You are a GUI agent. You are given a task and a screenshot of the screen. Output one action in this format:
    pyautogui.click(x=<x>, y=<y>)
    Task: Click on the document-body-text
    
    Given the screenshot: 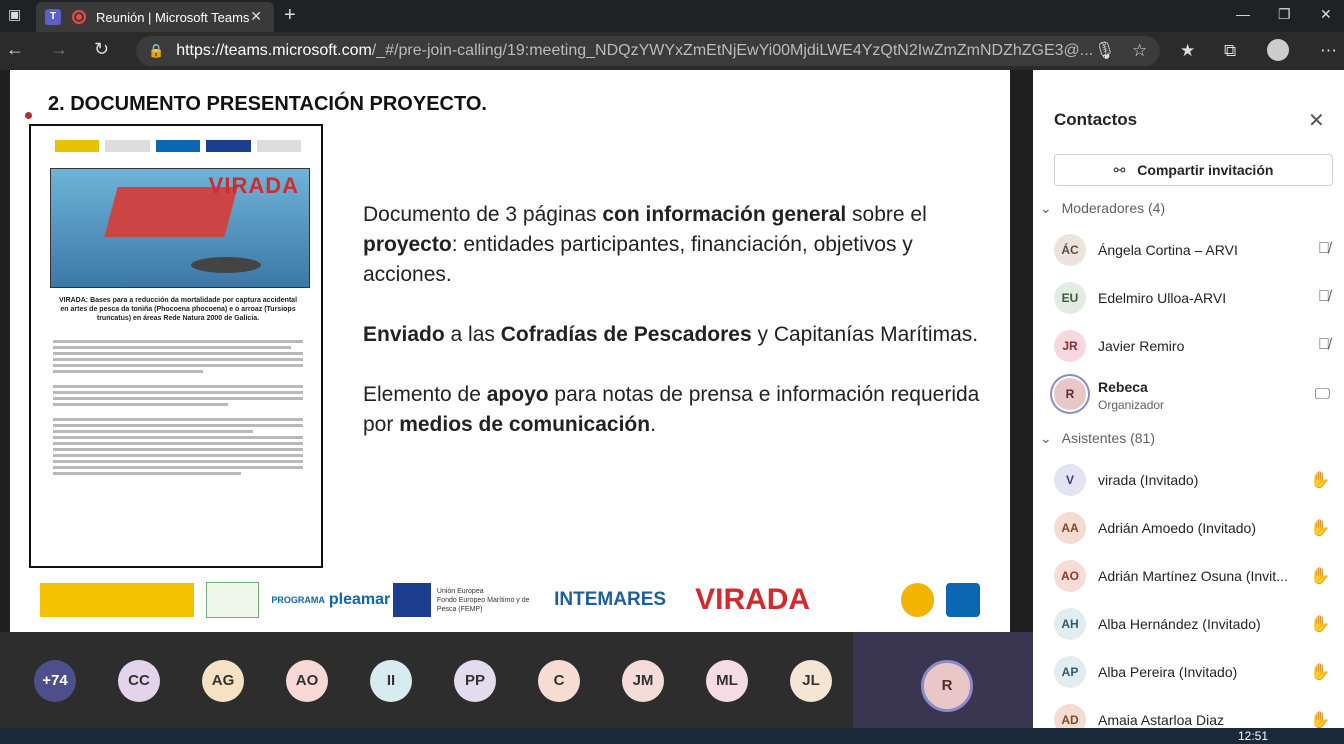 What is the action you would take?
    pyautogui.click(x=178, y=409)
    